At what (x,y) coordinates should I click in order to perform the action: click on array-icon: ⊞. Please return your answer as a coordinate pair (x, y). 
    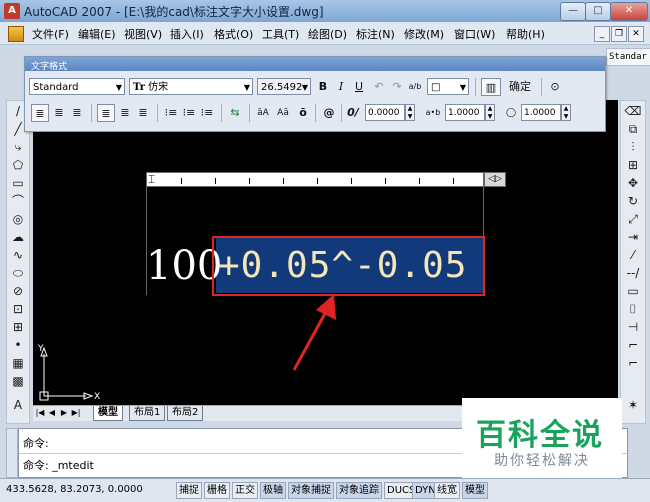
    Looking at the image, I should click on (633, 165).